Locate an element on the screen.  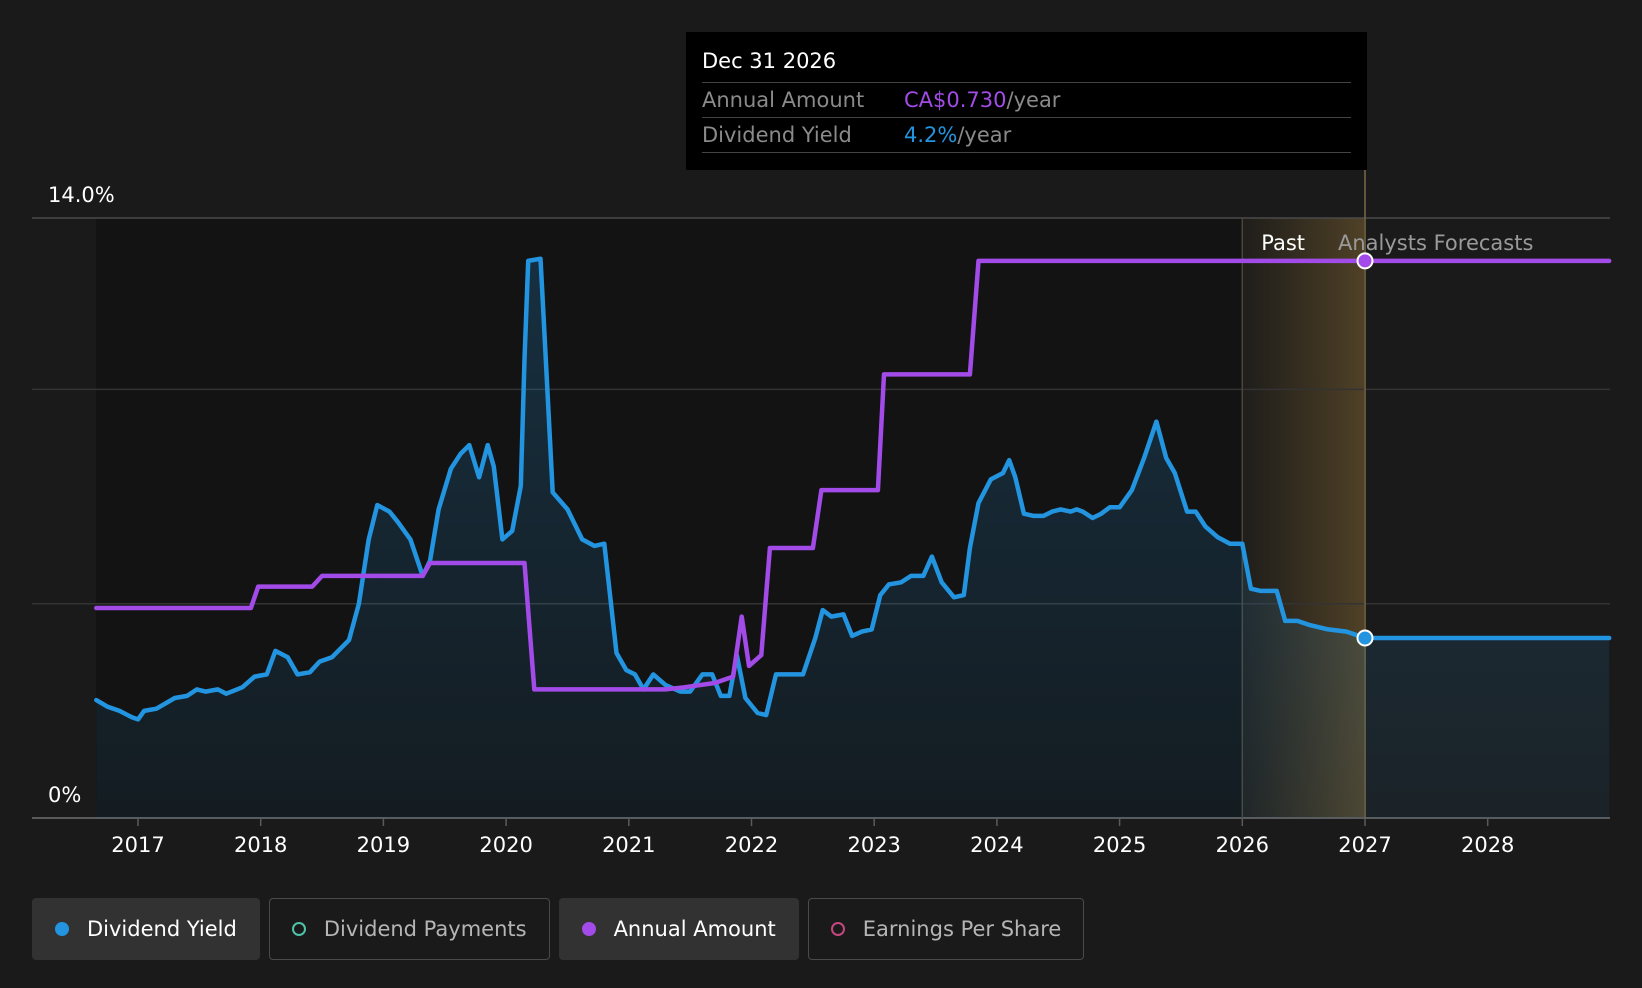
legend-earnings-per-share: Earnings Per Share is located at coordinates (946, 929).